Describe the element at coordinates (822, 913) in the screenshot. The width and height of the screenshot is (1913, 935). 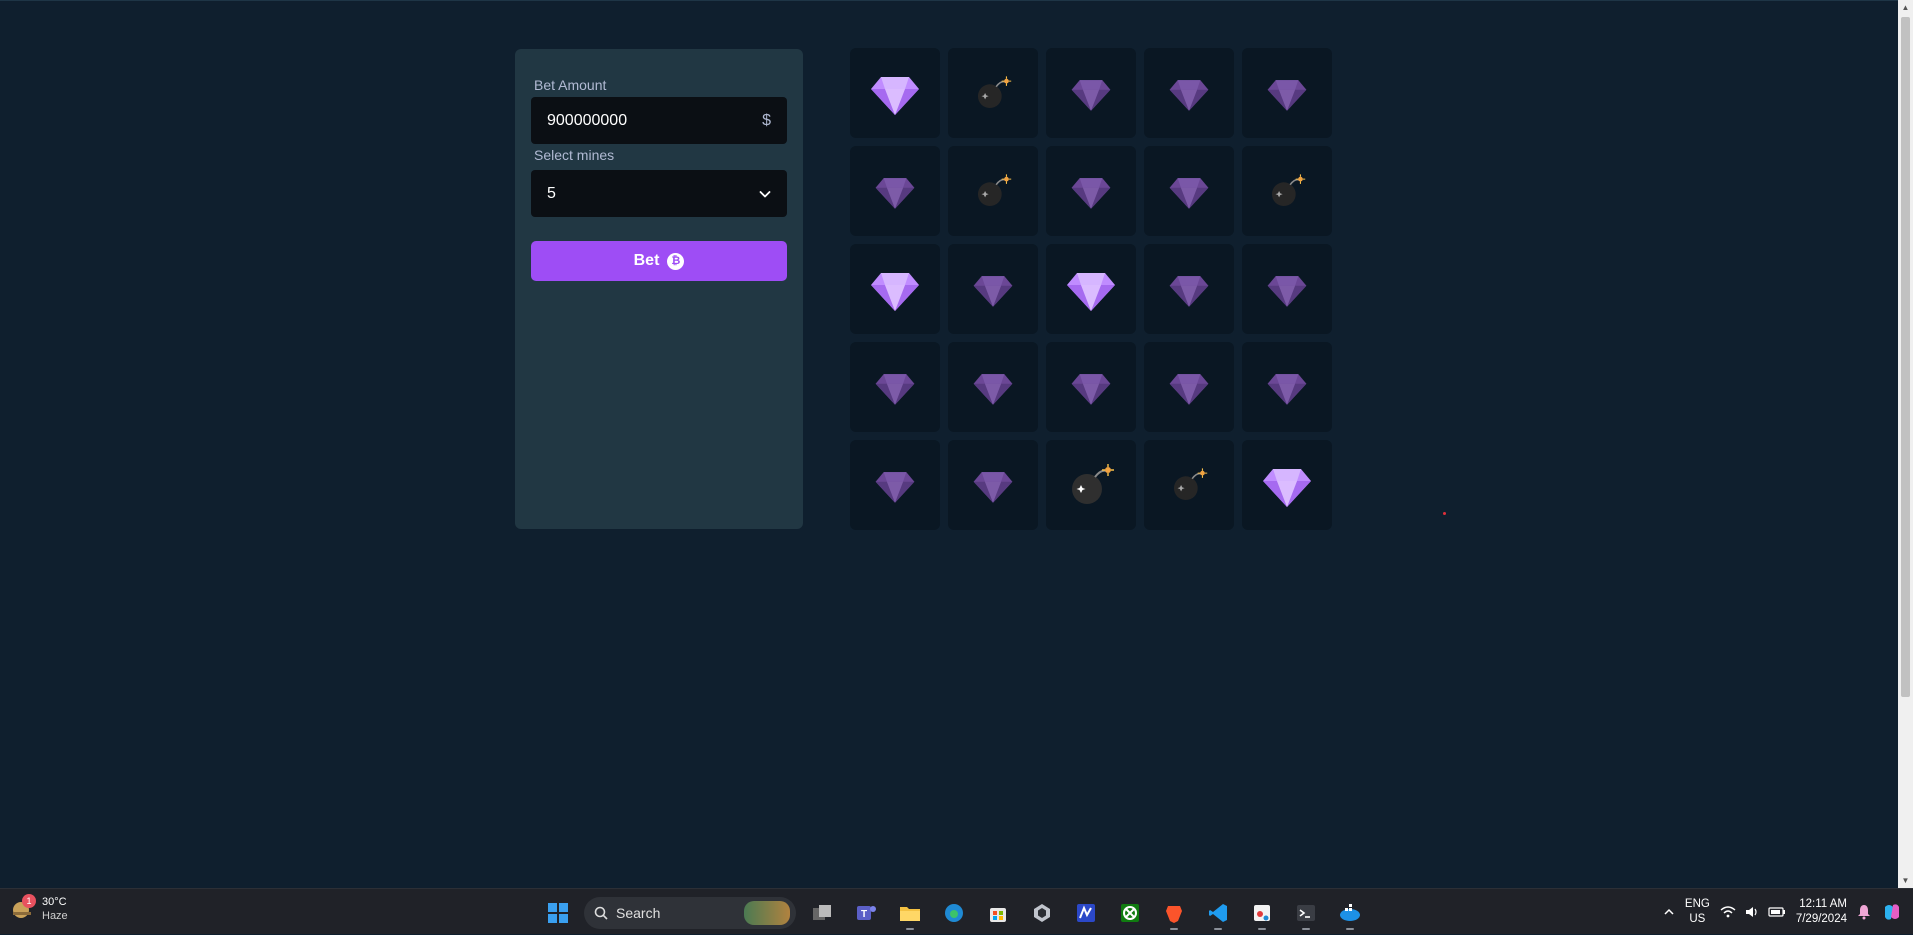
I see `task-view-icon` at that location.